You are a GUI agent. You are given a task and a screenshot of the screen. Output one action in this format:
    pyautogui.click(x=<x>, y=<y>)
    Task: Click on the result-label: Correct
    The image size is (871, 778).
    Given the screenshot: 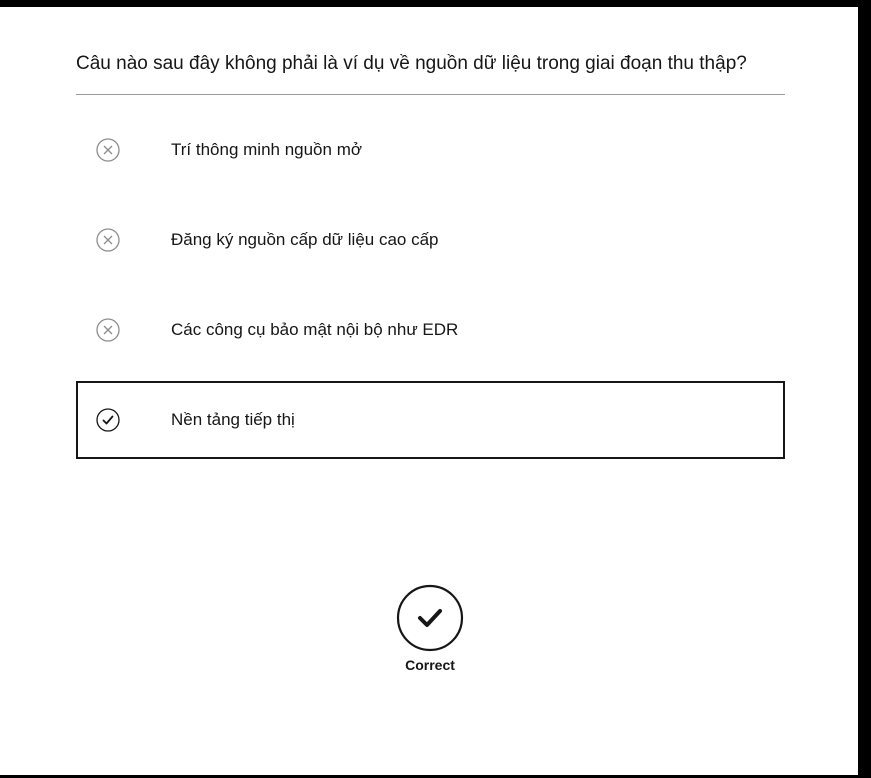 What is the action you would take?
    pyautogui.click(x=430, y=665)
    